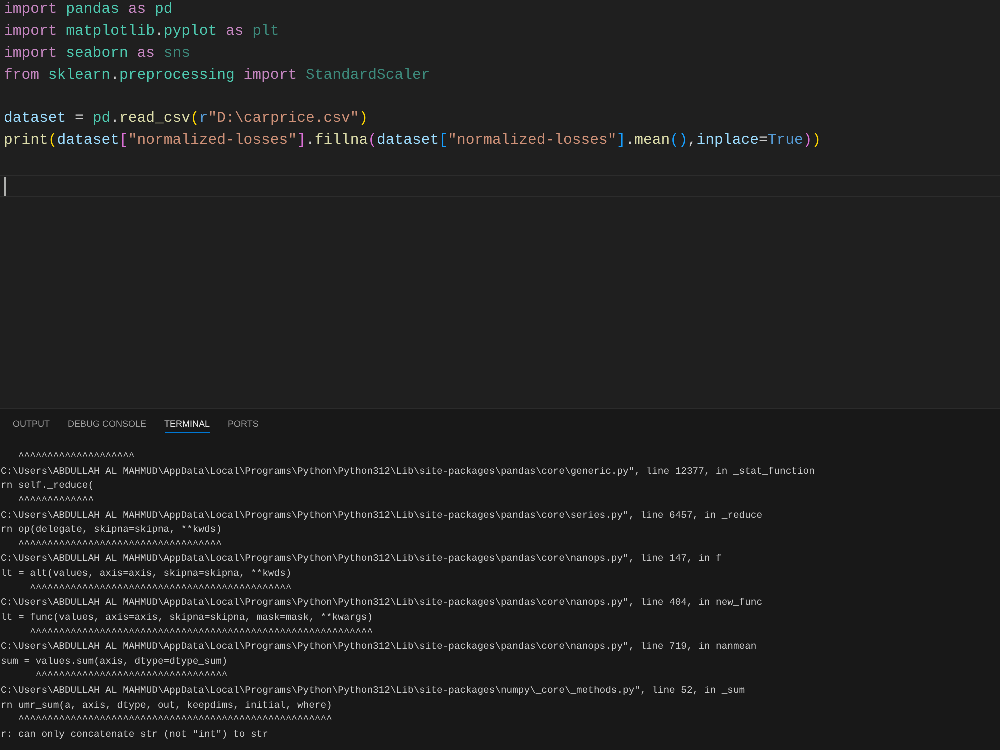 The width and height of the screenshot is (1000, 750). I want to click on terminal-line: rn self._reduce(, so click(47, 486).